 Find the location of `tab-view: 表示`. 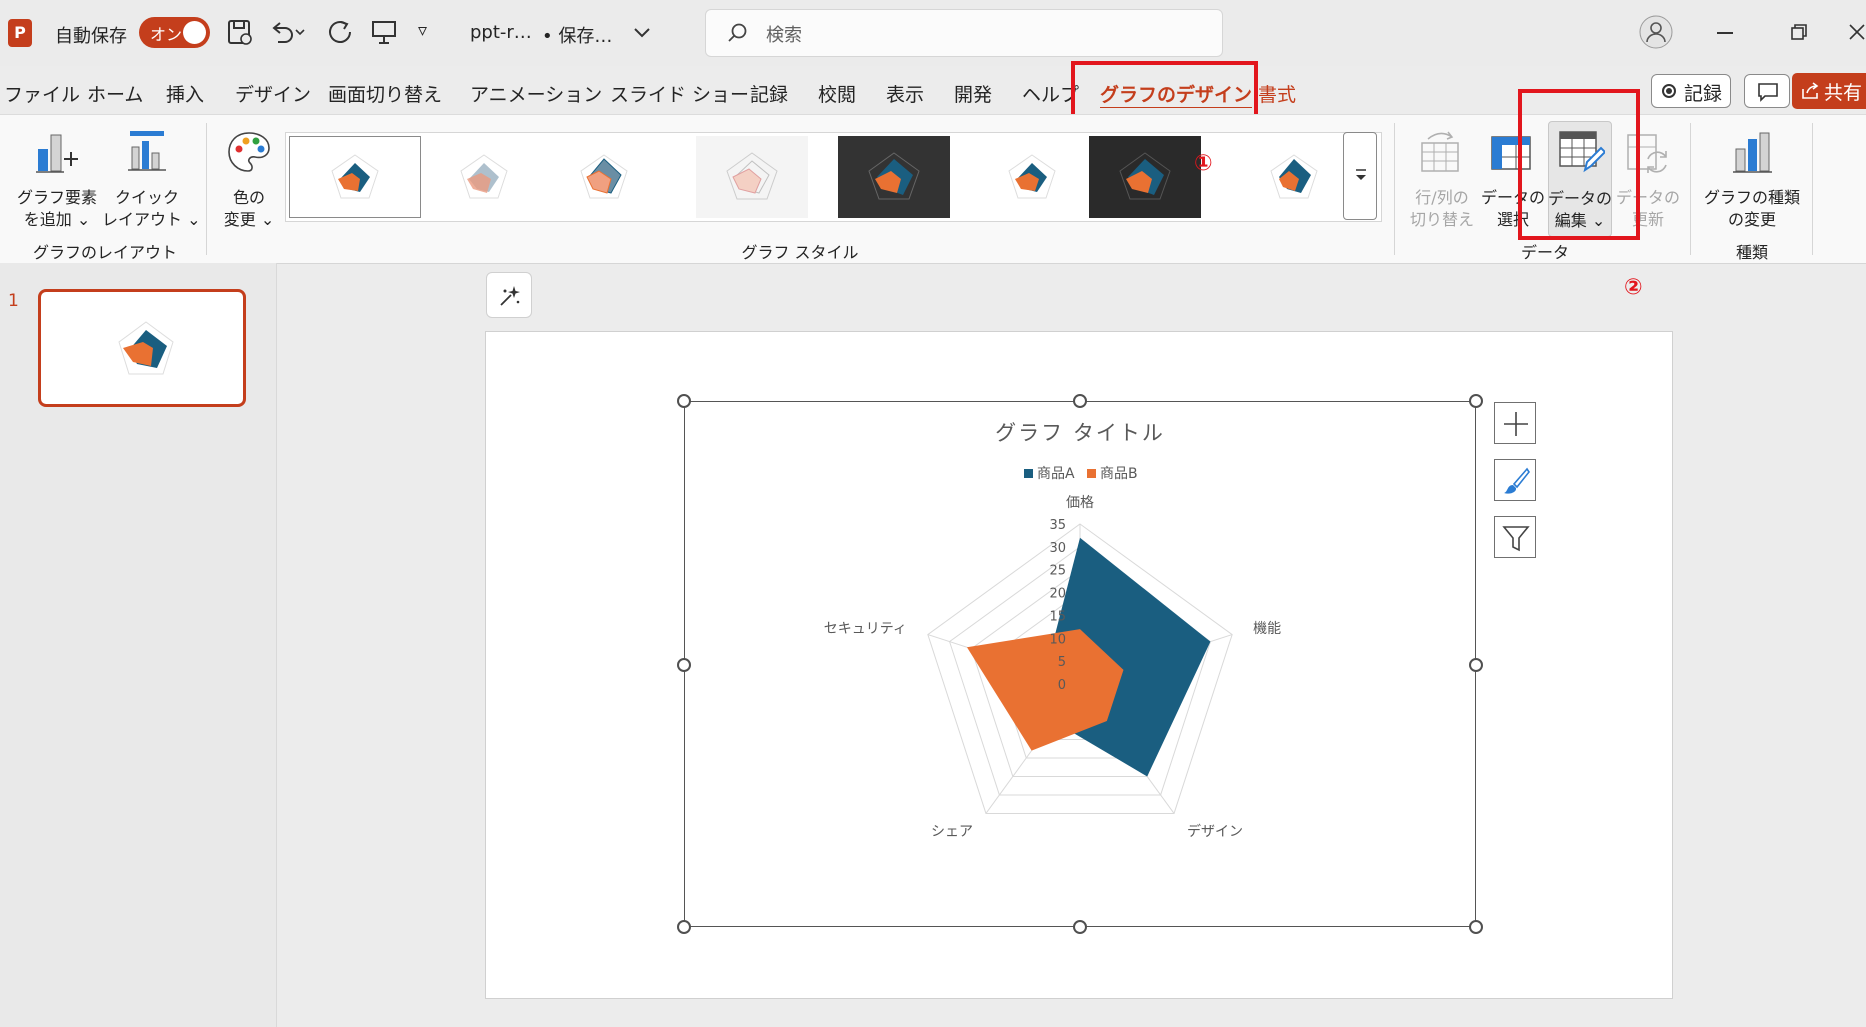

tab-view: 表示 is located at coordinates (905, 93).